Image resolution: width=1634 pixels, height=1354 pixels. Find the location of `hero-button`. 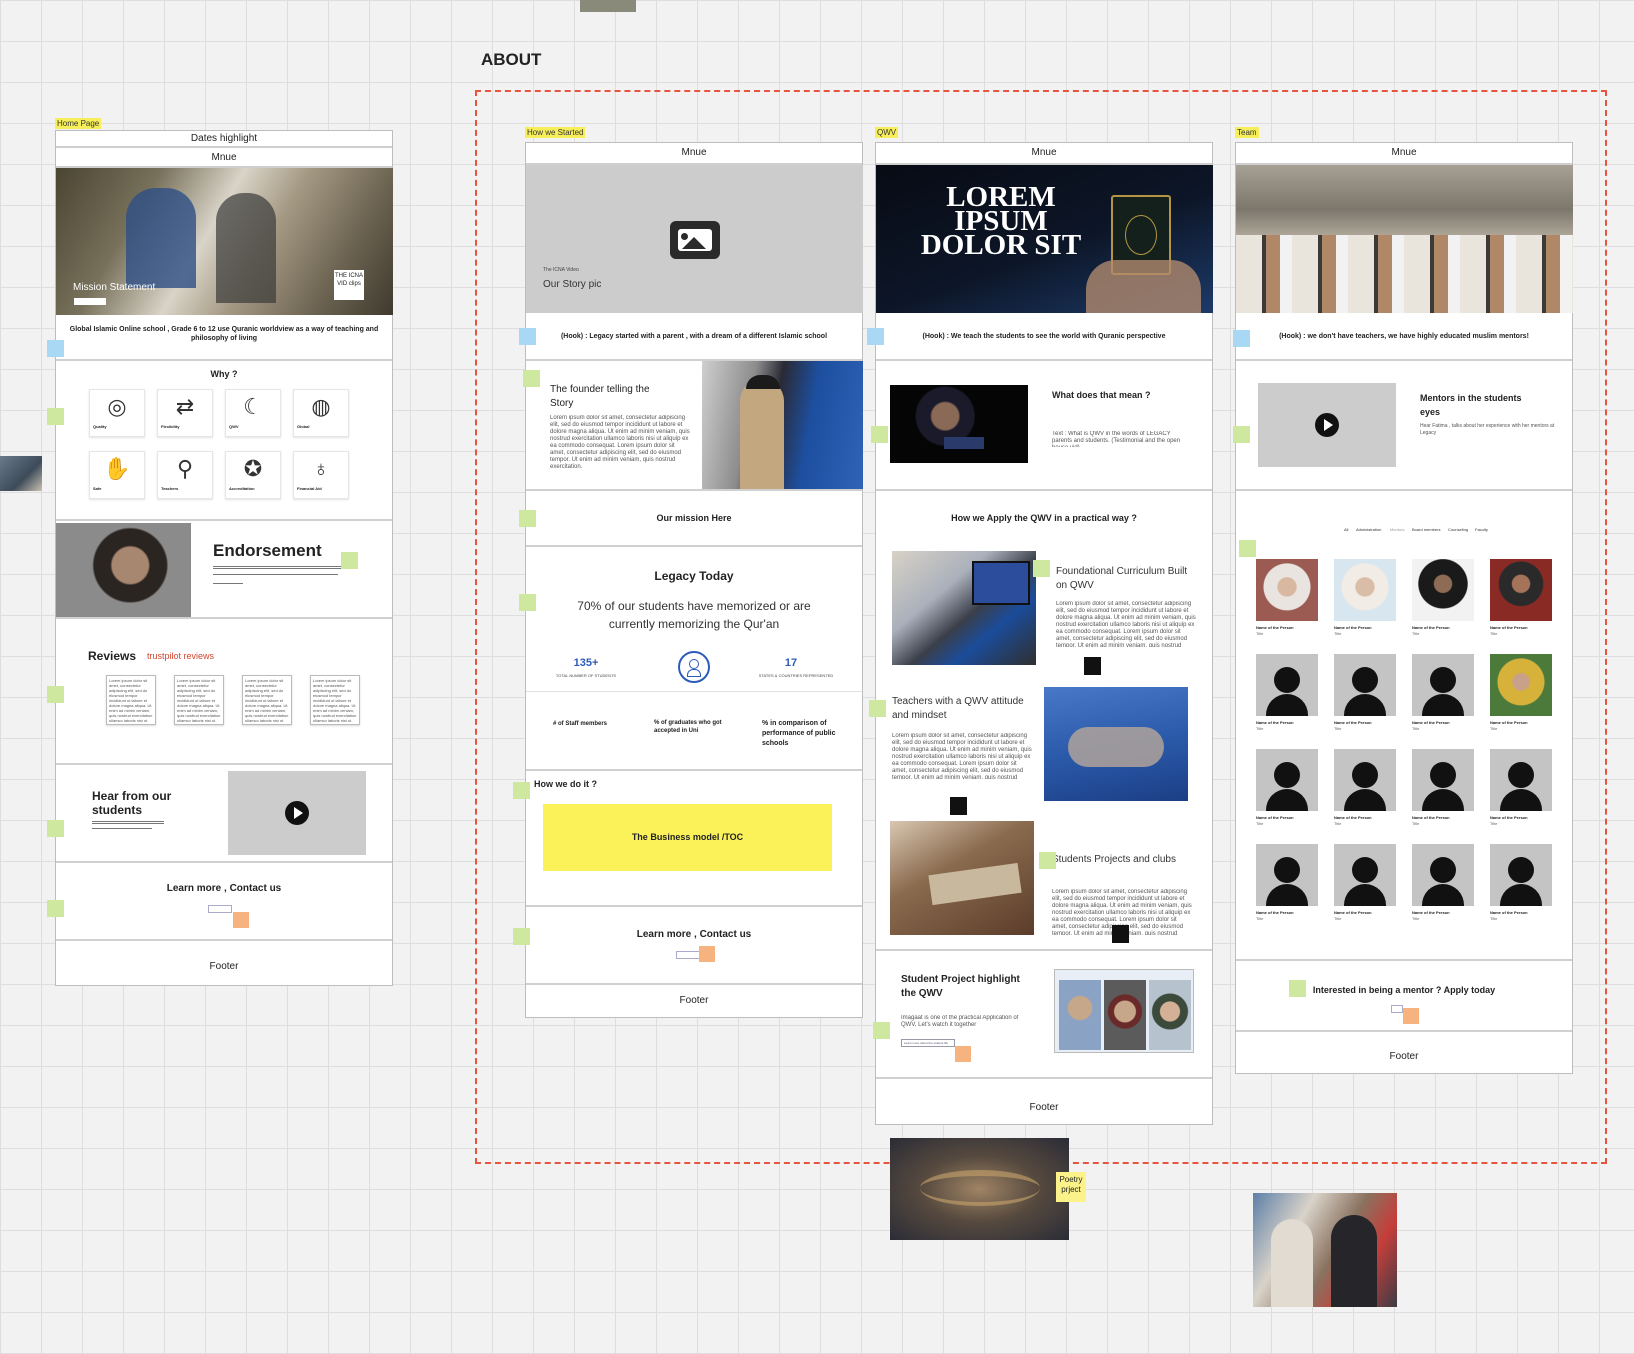

hero-button is located at coordinates (90, 301).